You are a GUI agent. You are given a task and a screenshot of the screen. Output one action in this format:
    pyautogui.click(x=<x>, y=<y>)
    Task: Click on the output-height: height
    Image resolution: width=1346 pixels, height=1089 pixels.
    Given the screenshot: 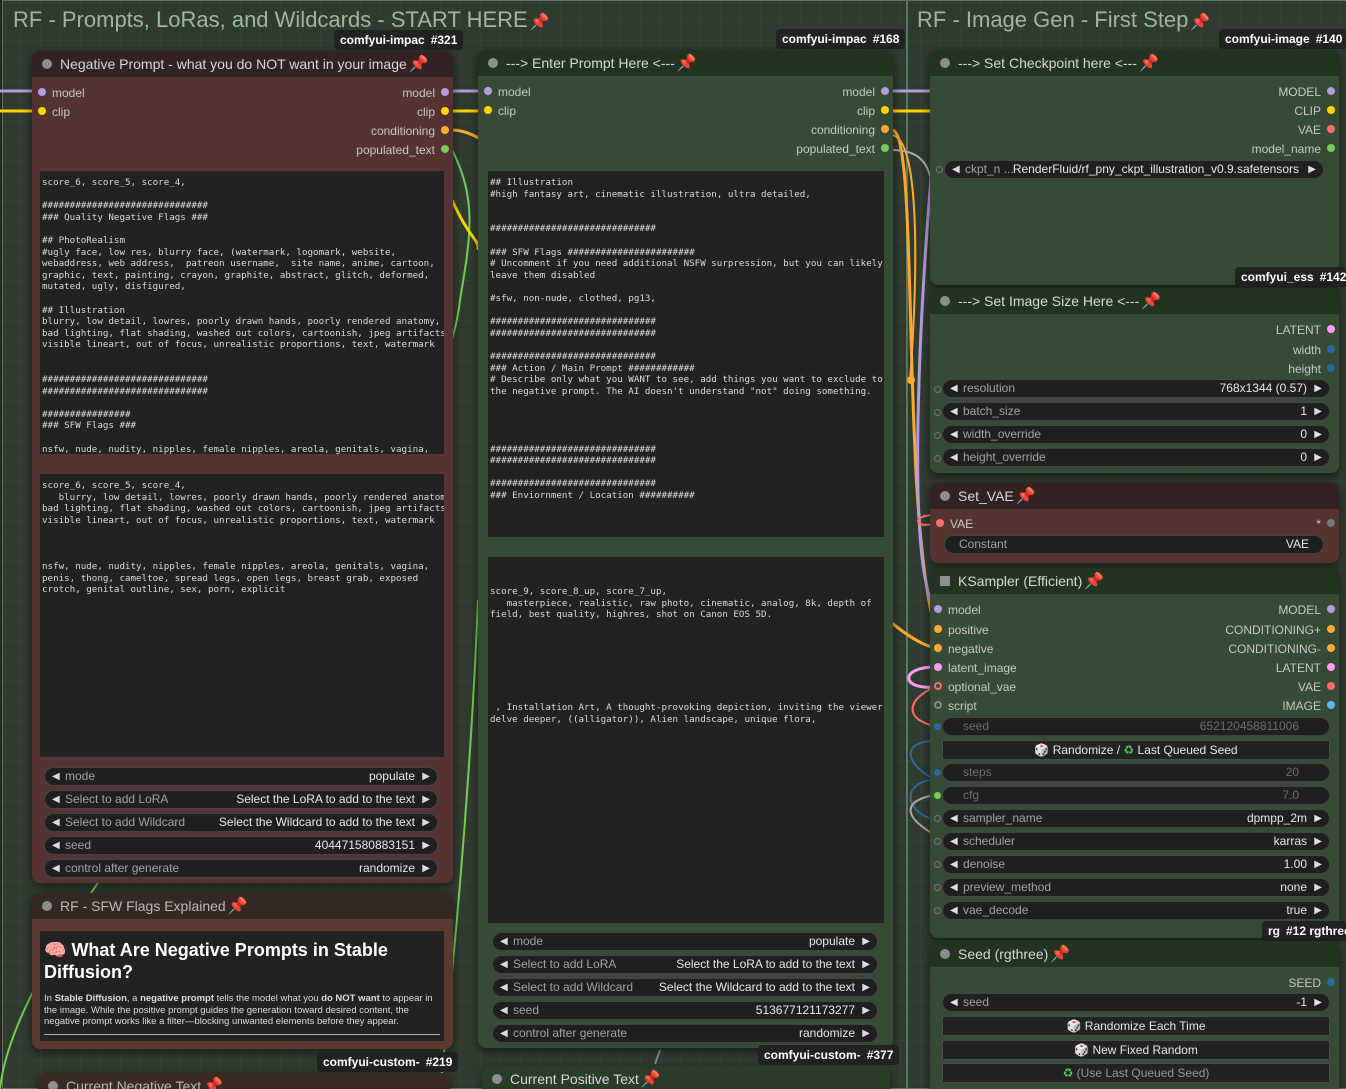 What is the action you would take?
    pyautogui.click(x=1312, y=369)
    